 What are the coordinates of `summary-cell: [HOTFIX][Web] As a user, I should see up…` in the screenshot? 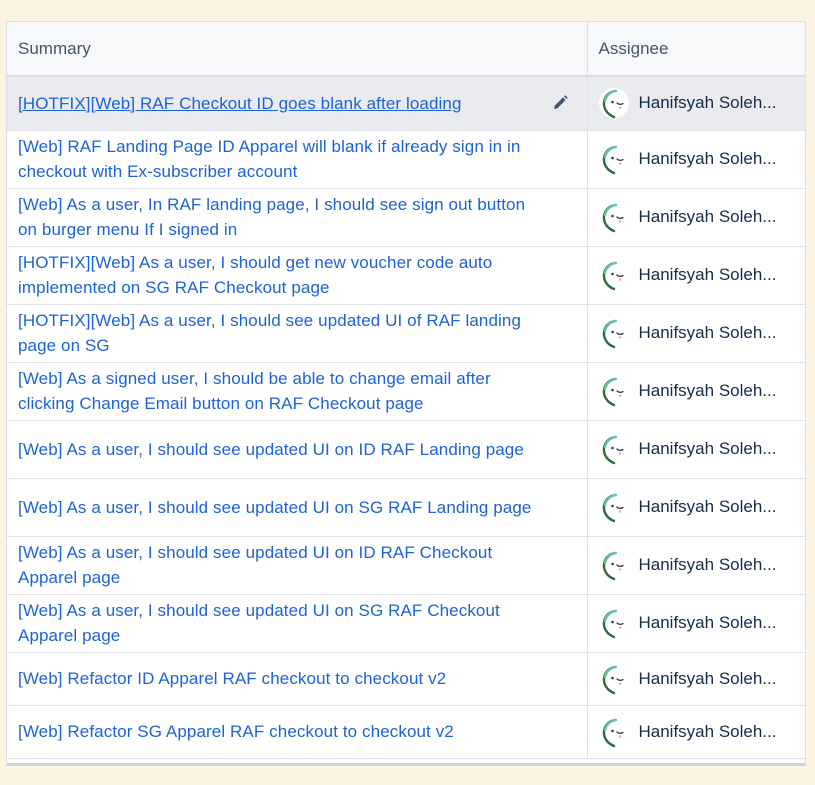 It's located at (297, 333).